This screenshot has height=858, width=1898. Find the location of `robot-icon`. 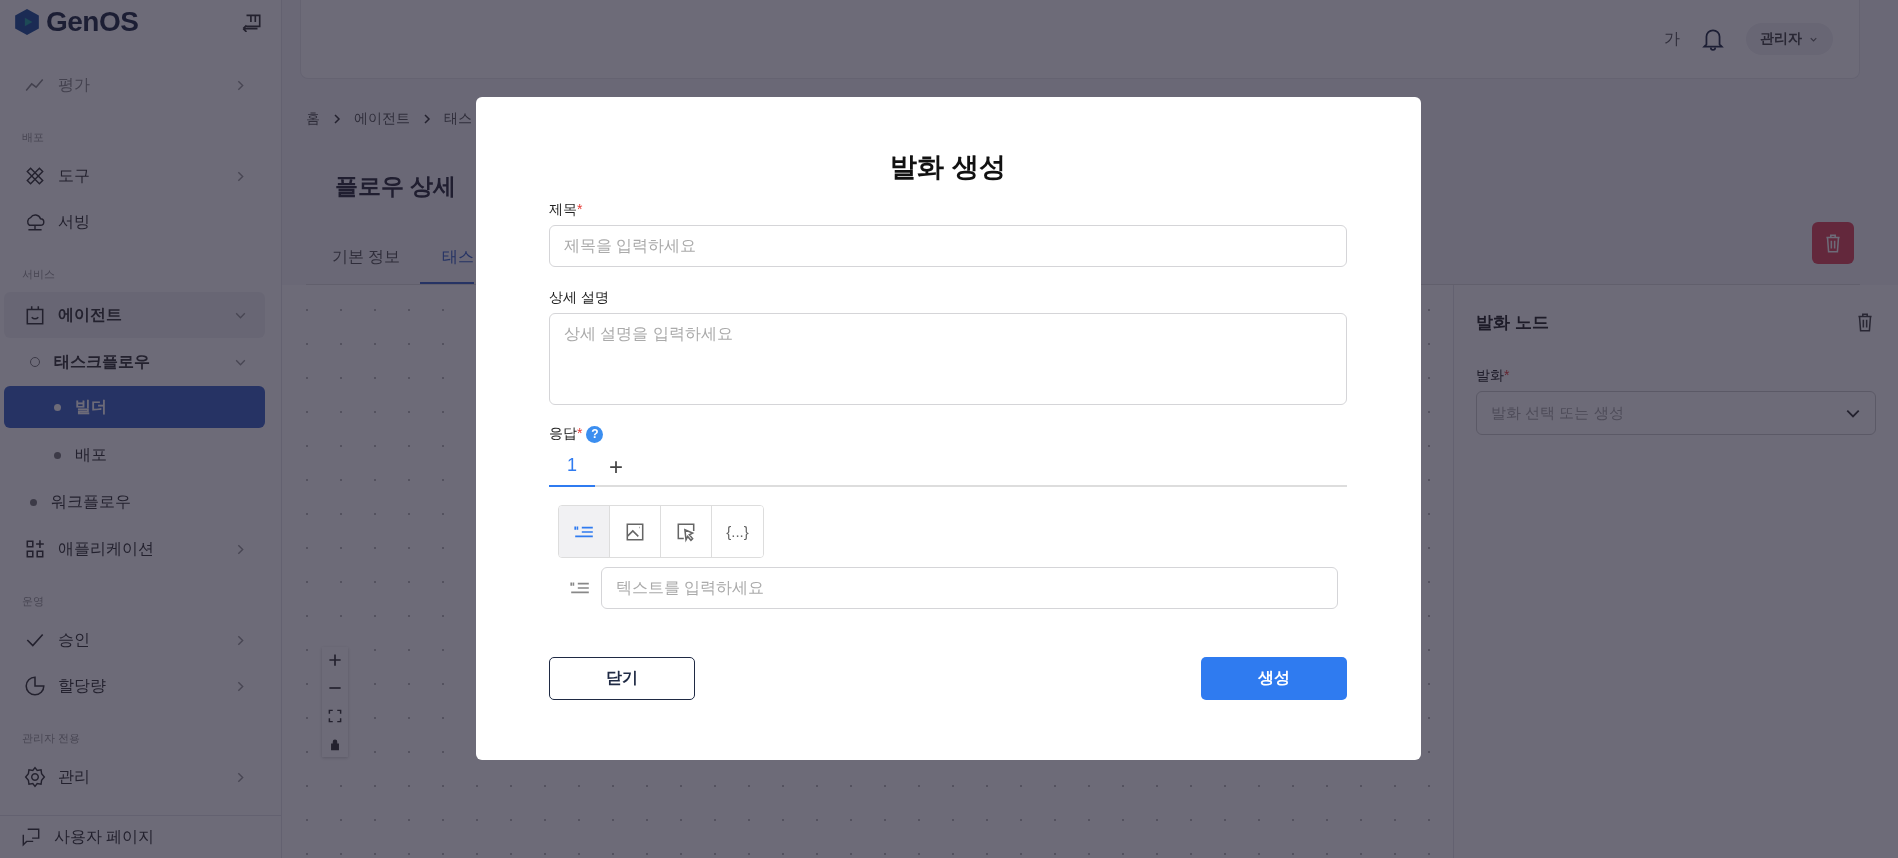

robot-icon is located at coordinates (35, 315).